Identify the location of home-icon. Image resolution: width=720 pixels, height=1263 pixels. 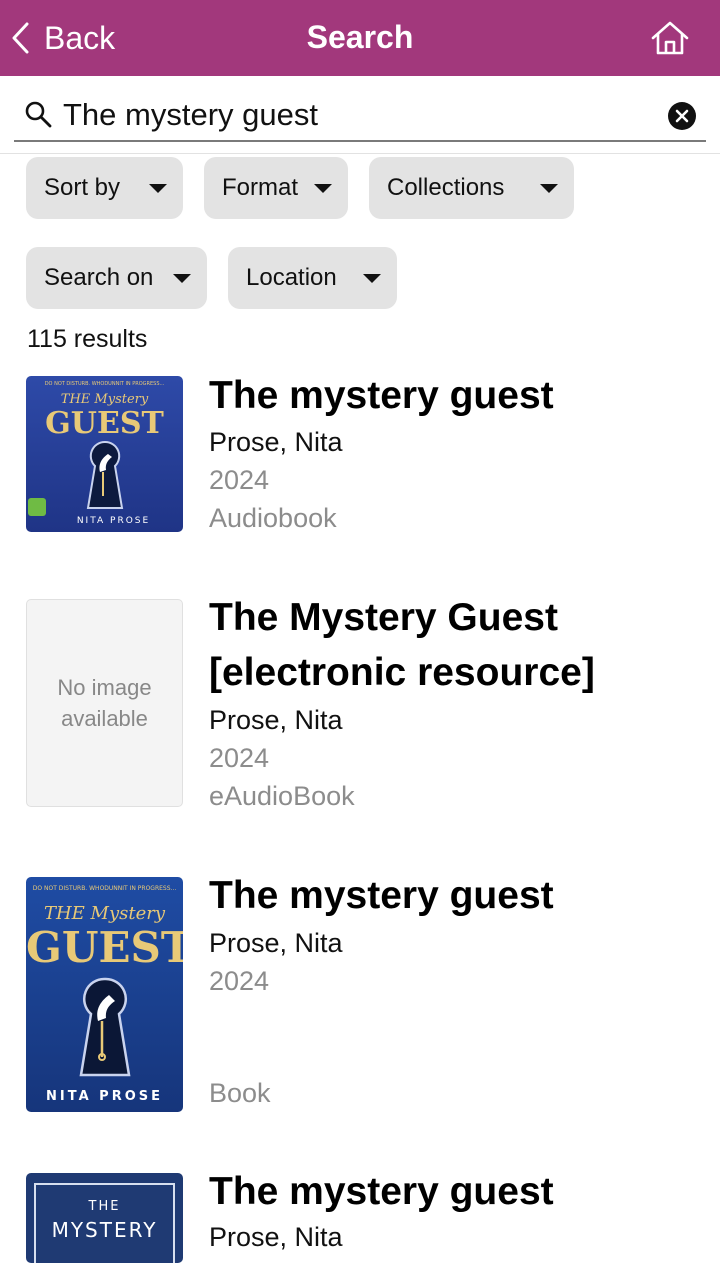
(670, 38).